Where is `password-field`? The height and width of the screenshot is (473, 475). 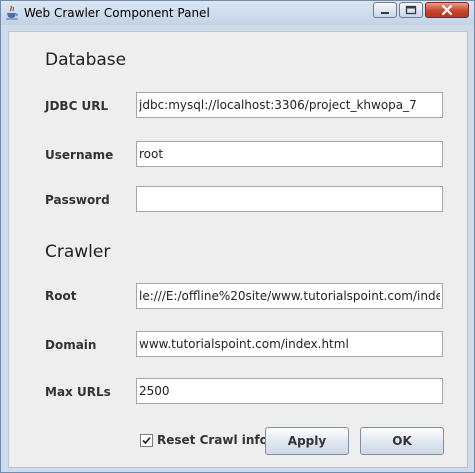 password-field is located at coordinates (289, 199).